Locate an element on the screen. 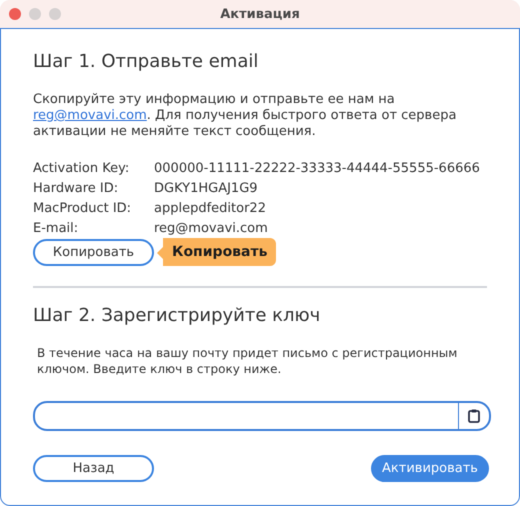 The width and height of the screenshot is (520, 506). info-value: DGKY1HGAJ1G9 is located at coordinates (206, 189).